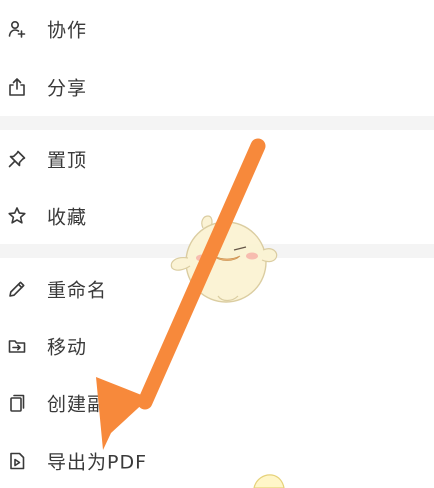  What do you see at coordinates (67, 30) in the screenshot?
I see `menu-item-label: 协作` at bounding box center [67, 30].